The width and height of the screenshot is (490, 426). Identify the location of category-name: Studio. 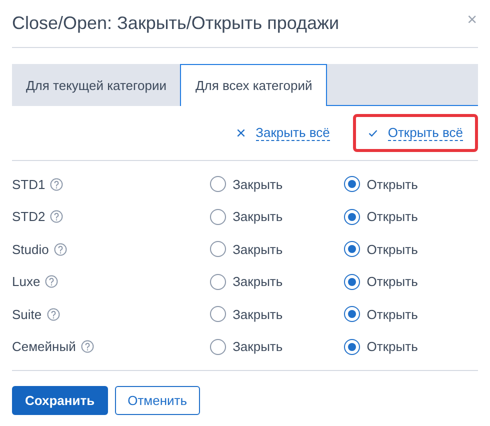
(30, 249).